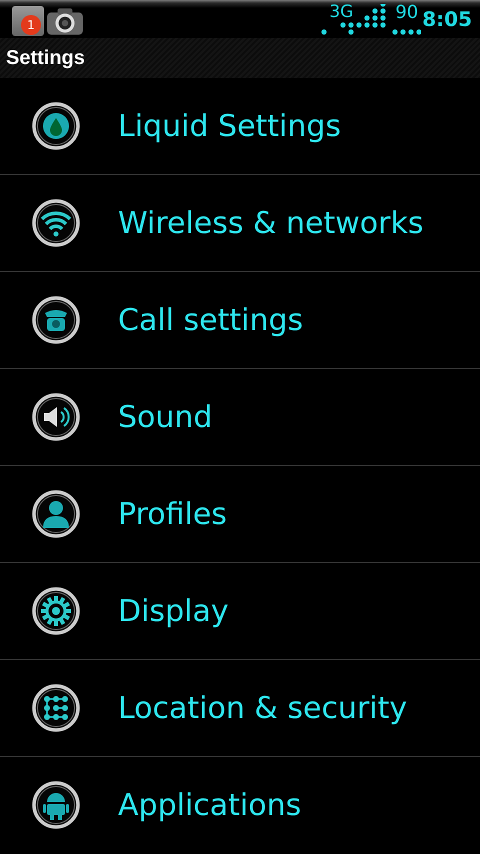 The height and width of the screenshot is (854, 480). Describe the element at coordinates (45, 58) in the screenshot. I see `screen-title: Settings` at that location.